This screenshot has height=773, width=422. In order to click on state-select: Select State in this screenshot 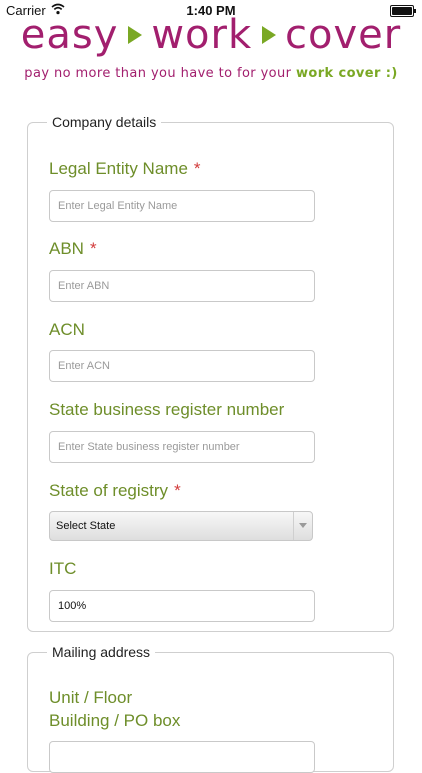, I will do `click(181, 526)`.